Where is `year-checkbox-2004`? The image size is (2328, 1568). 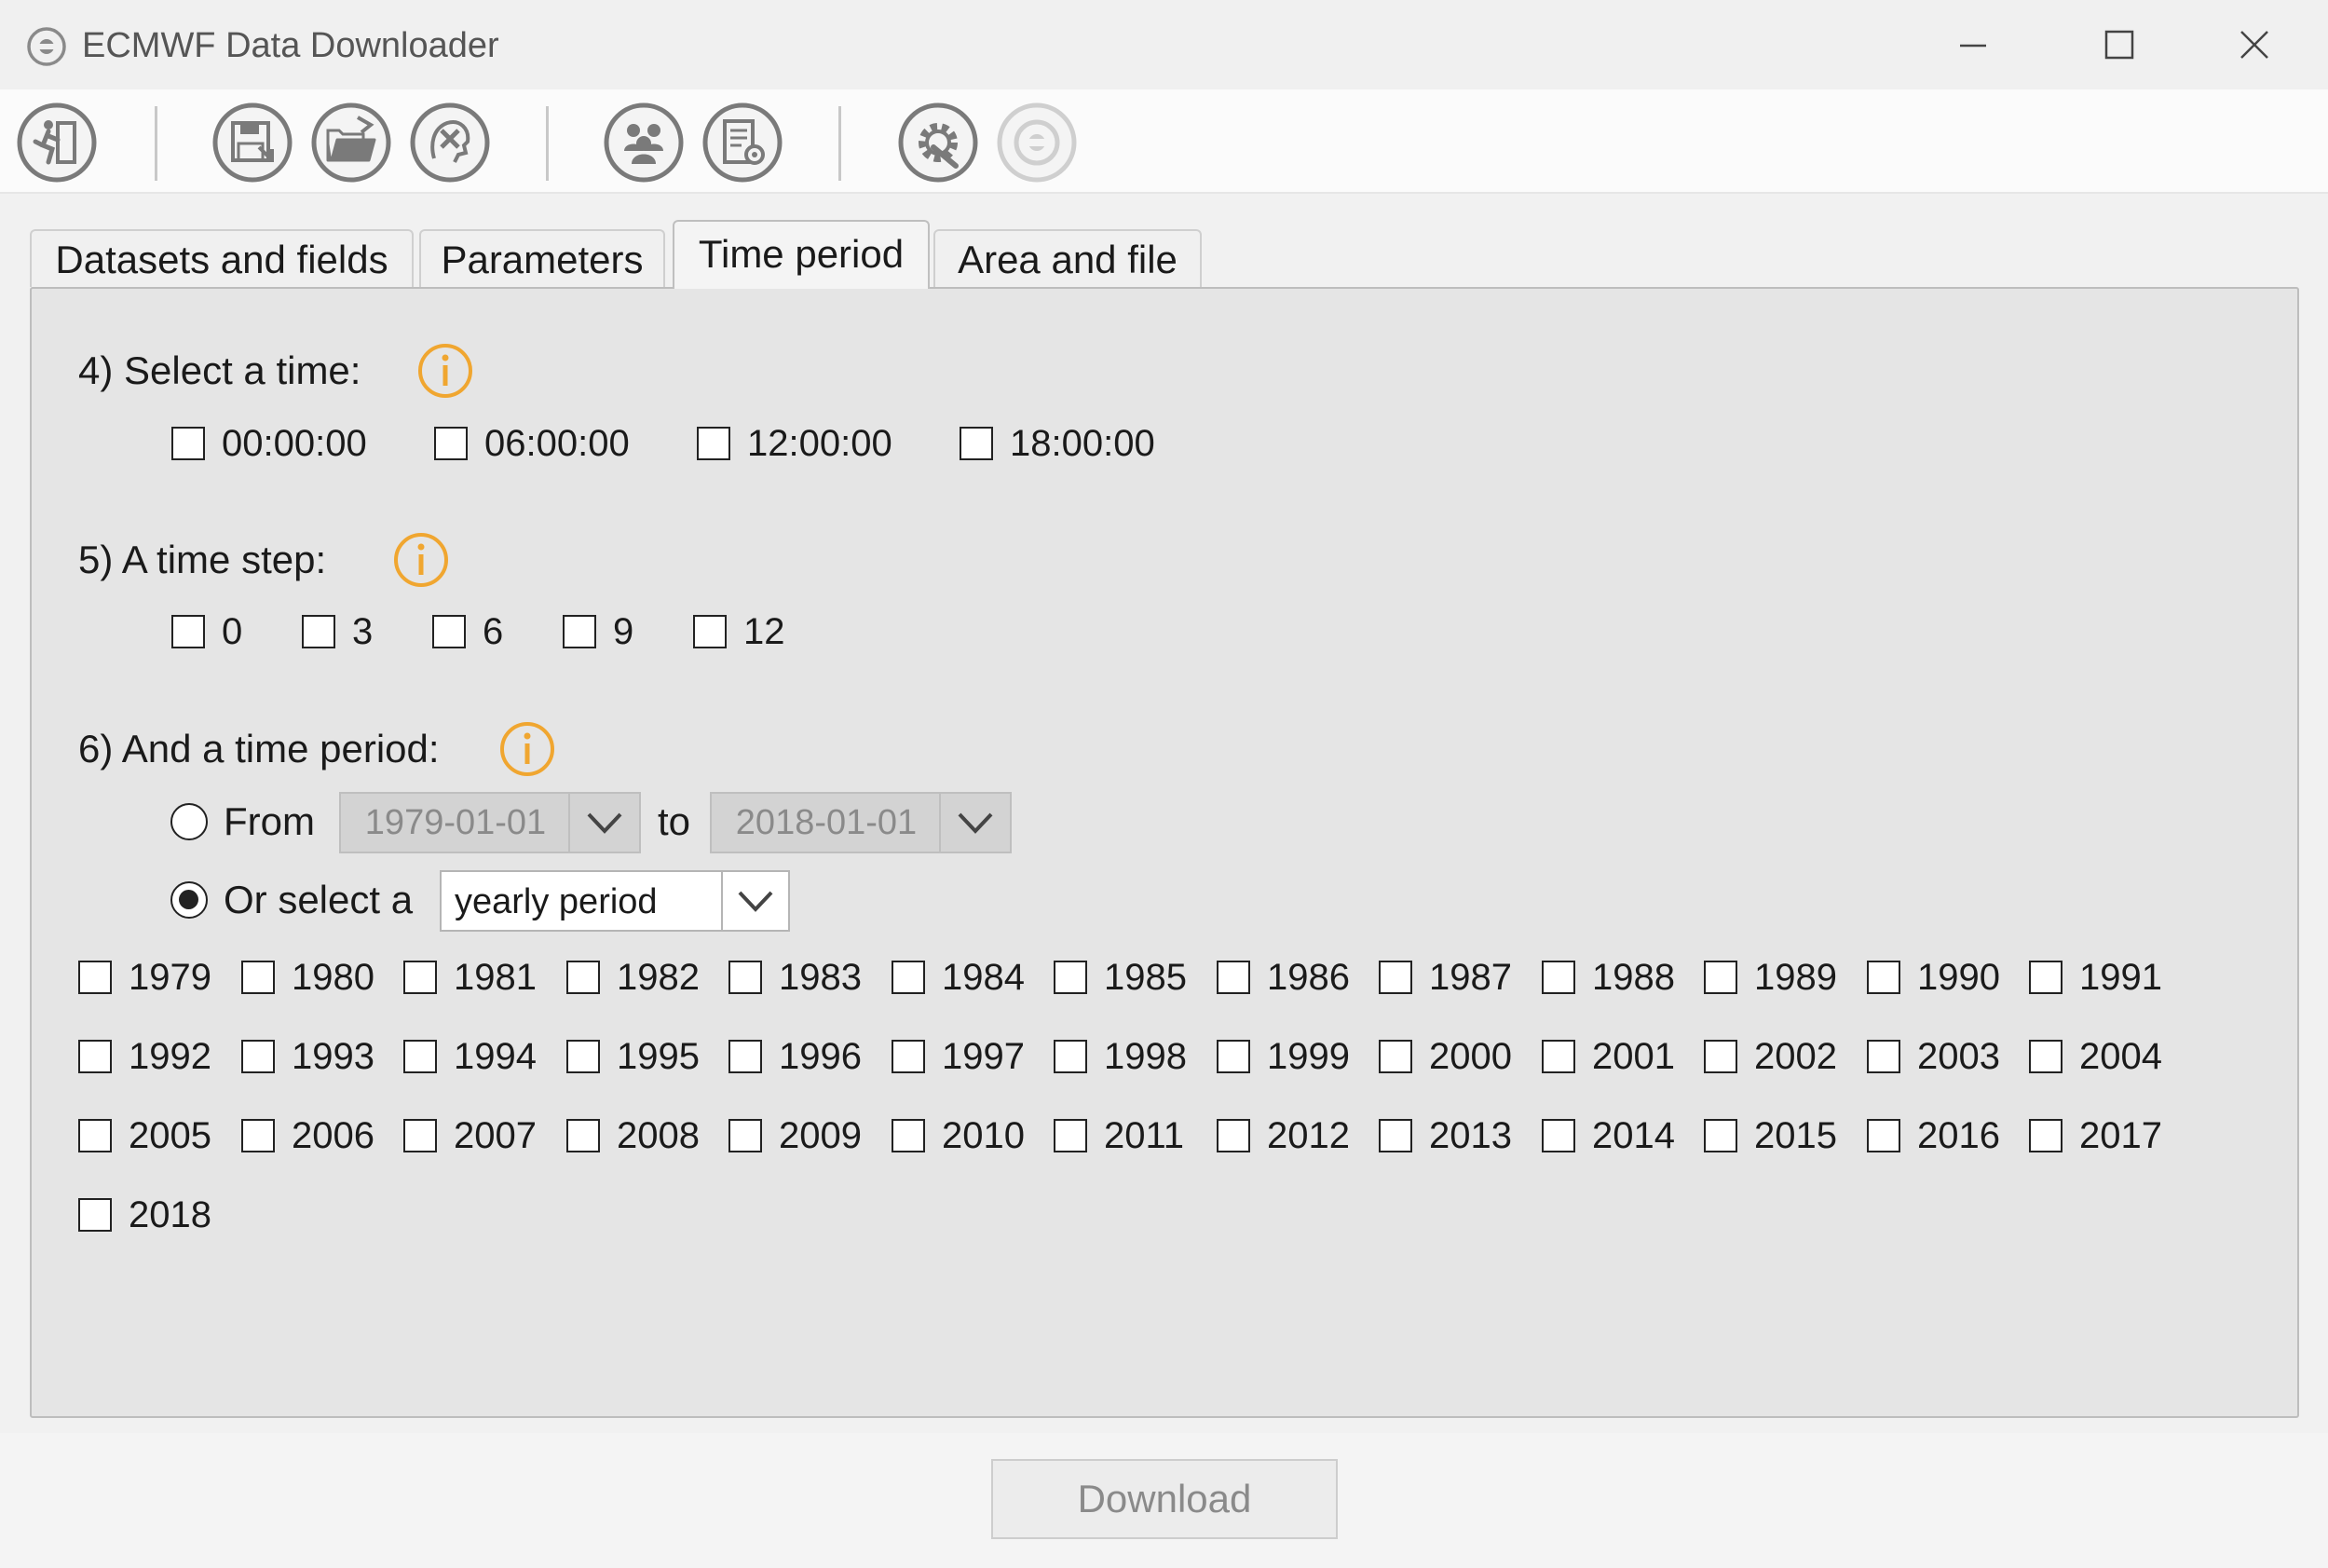
year-checkbox-2004 is located at coordinates (2046, 1056).